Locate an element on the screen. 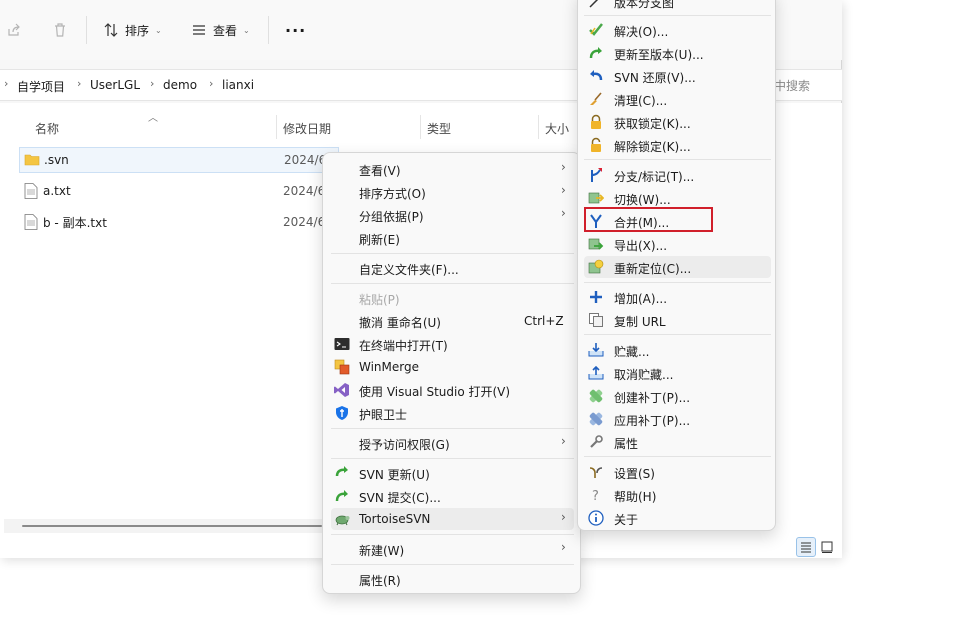  menu-item-refresh: 刷新(E) is located at coordinates (452, 238).